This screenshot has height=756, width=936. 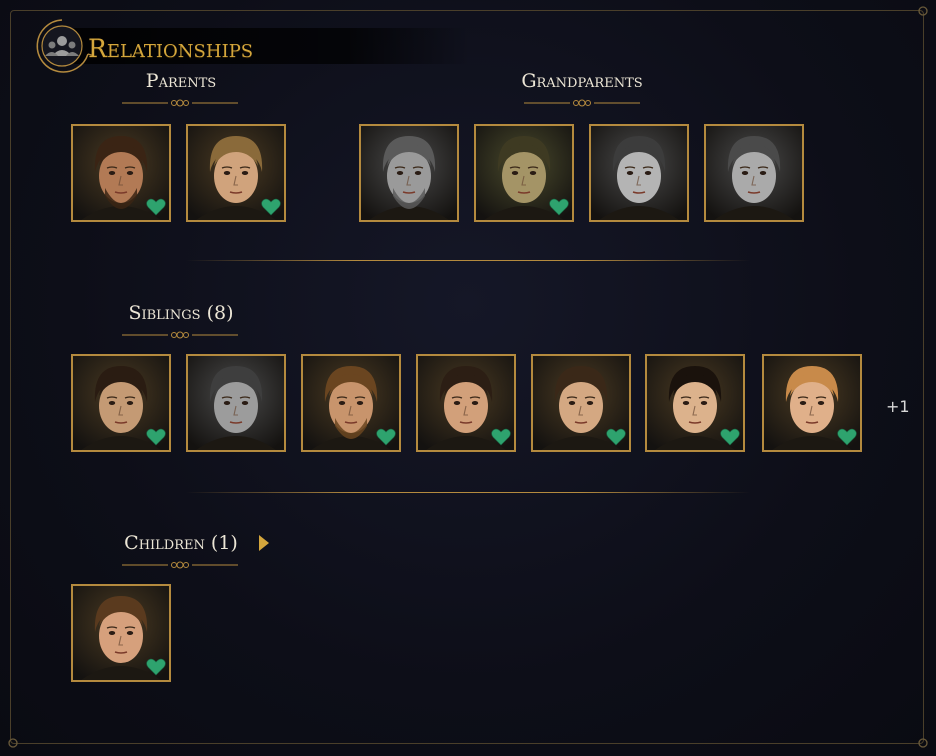 I want to click on children-portrait, so click(x=121, y=633).